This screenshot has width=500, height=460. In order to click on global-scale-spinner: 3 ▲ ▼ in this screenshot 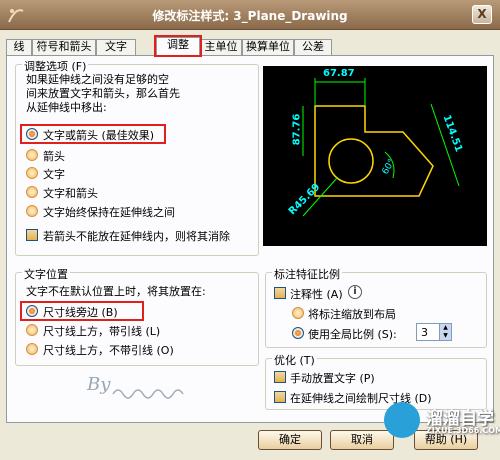, I will do `click(434, 332)`.